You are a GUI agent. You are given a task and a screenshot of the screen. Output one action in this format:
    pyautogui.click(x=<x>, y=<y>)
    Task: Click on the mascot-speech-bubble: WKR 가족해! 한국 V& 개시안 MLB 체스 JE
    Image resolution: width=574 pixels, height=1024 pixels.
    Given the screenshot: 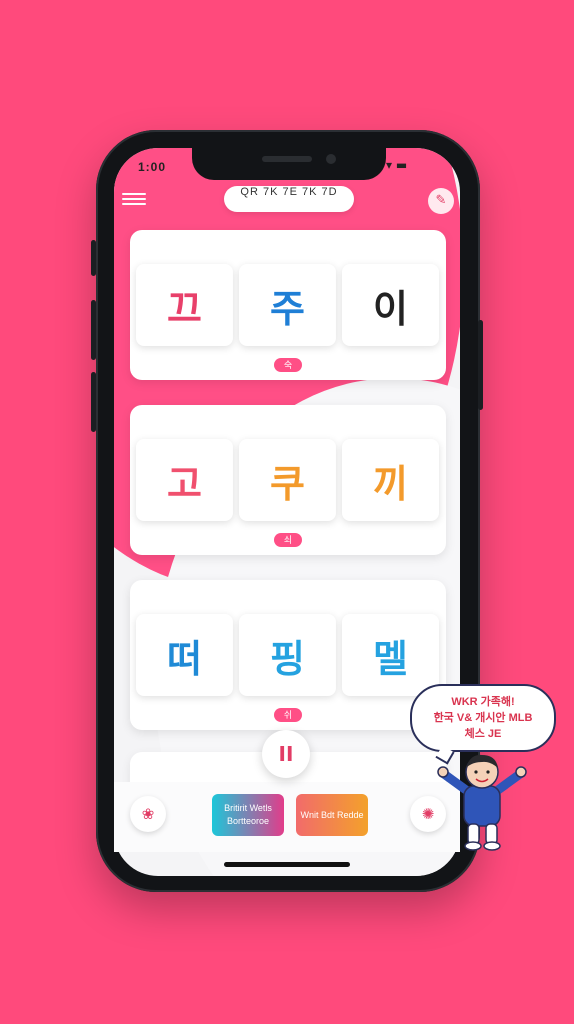 What is the action you would take?
    pyautogui.click(x=483, y=718)
    